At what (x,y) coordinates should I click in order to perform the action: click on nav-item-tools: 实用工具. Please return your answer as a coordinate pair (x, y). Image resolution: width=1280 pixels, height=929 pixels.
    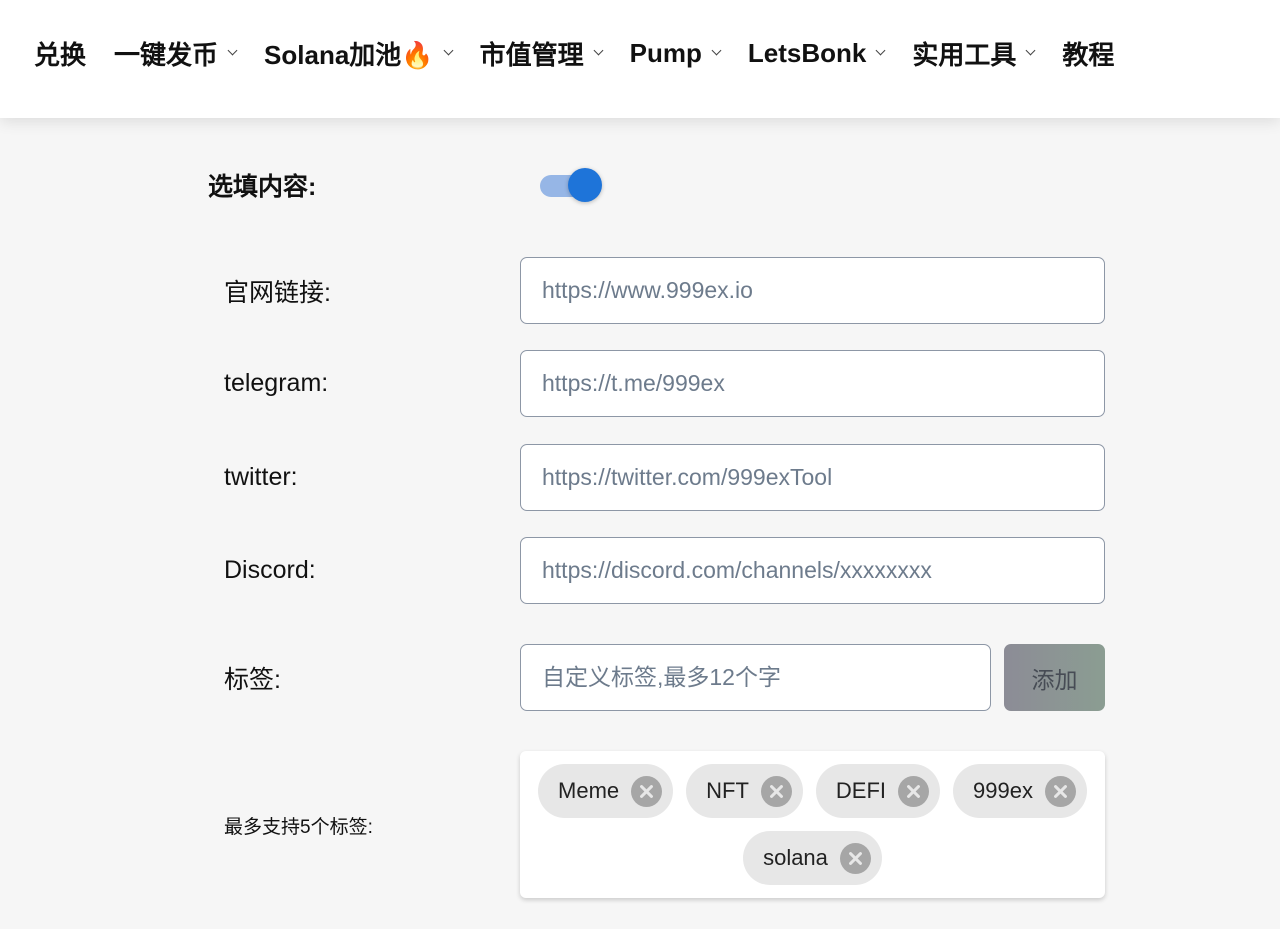
    Looking at the image, I should click on (974, 53).